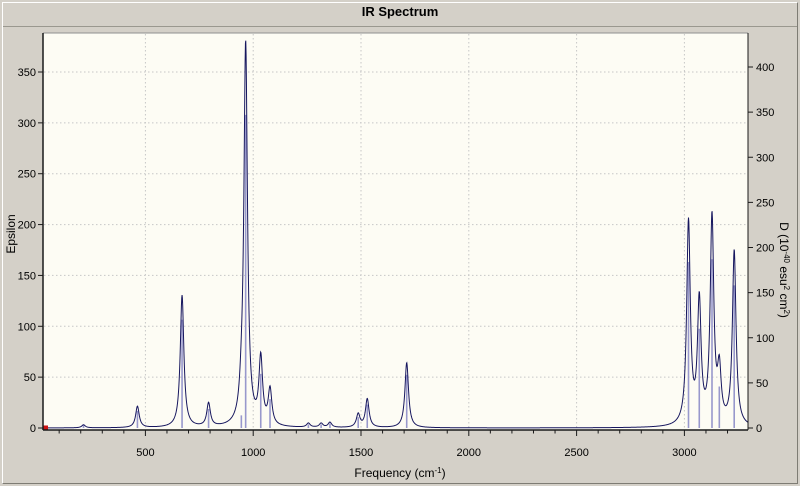  What do you see at coordinates (27, 175) in the screenshot?
I see `y-left-tick-label: 250` at bounding box center [27, 175].